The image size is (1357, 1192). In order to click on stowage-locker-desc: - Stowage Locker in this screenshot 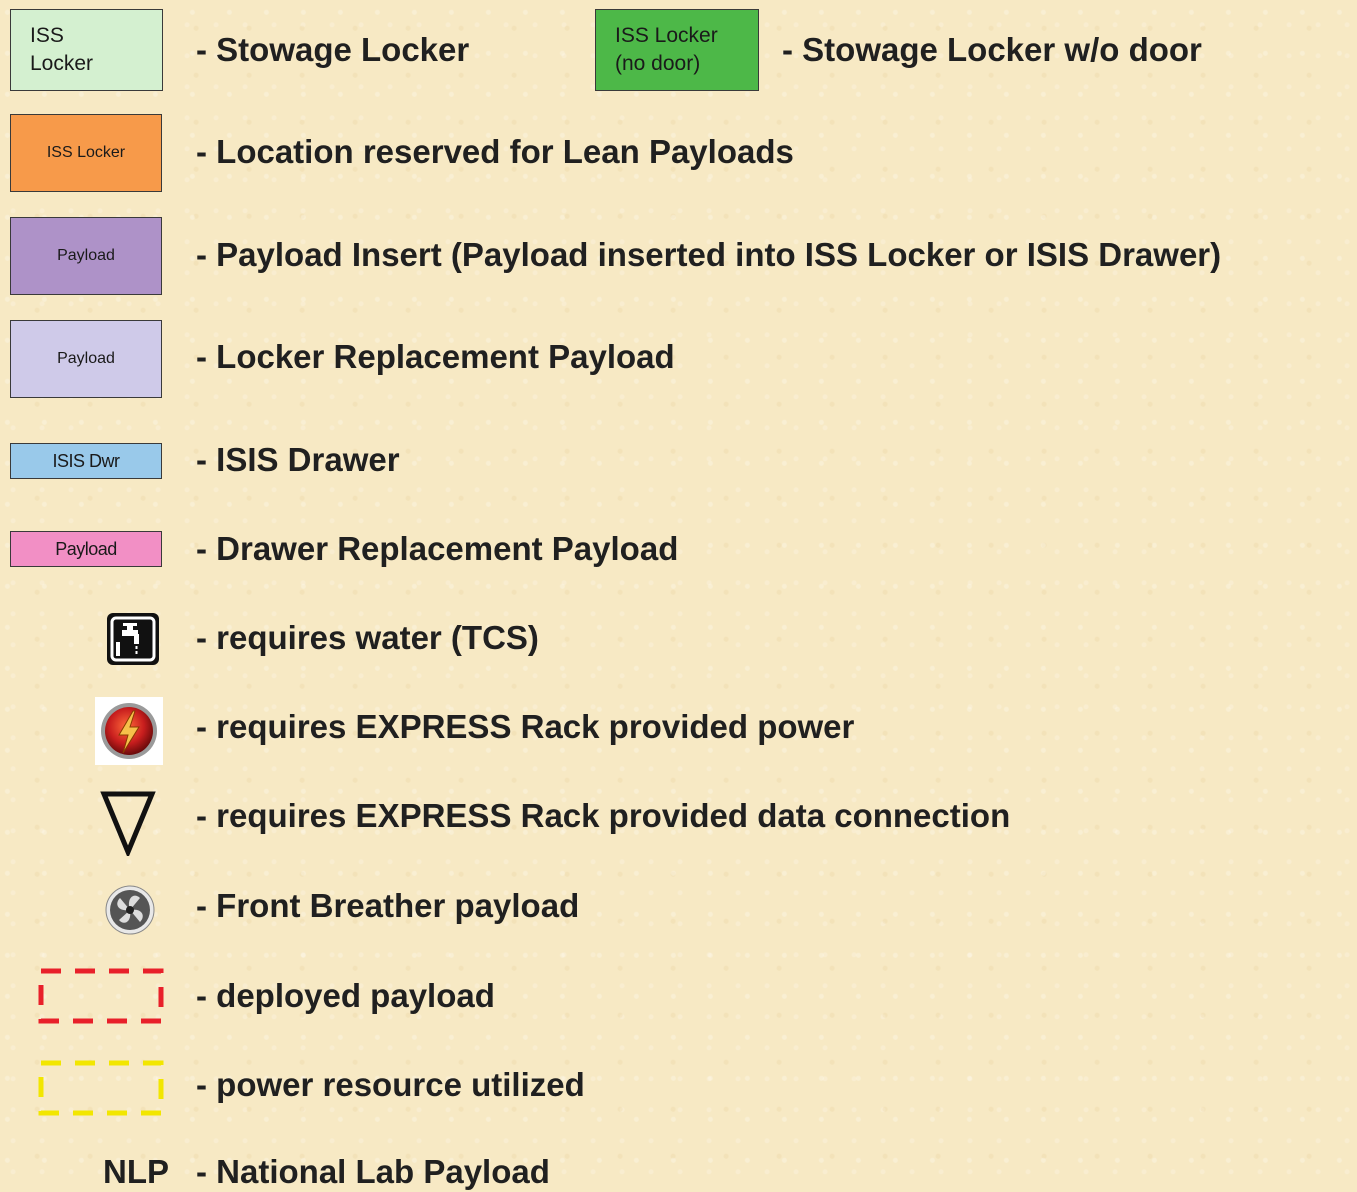, I will do `click(333, 49)`.